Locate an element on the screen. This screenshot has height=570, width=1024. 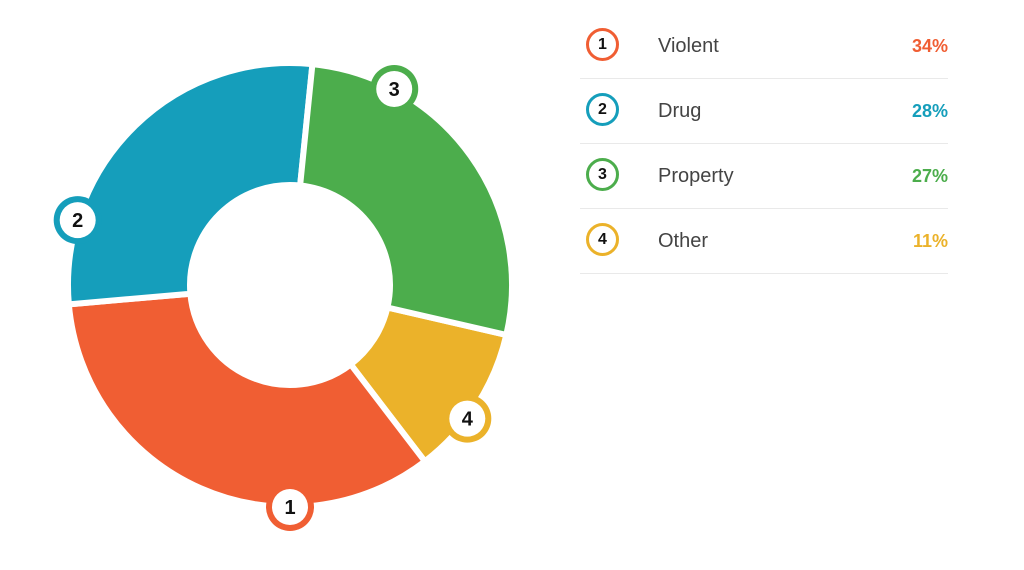
legend-item-drug: 2 Drug 28% is located at coordinates (764, 111).